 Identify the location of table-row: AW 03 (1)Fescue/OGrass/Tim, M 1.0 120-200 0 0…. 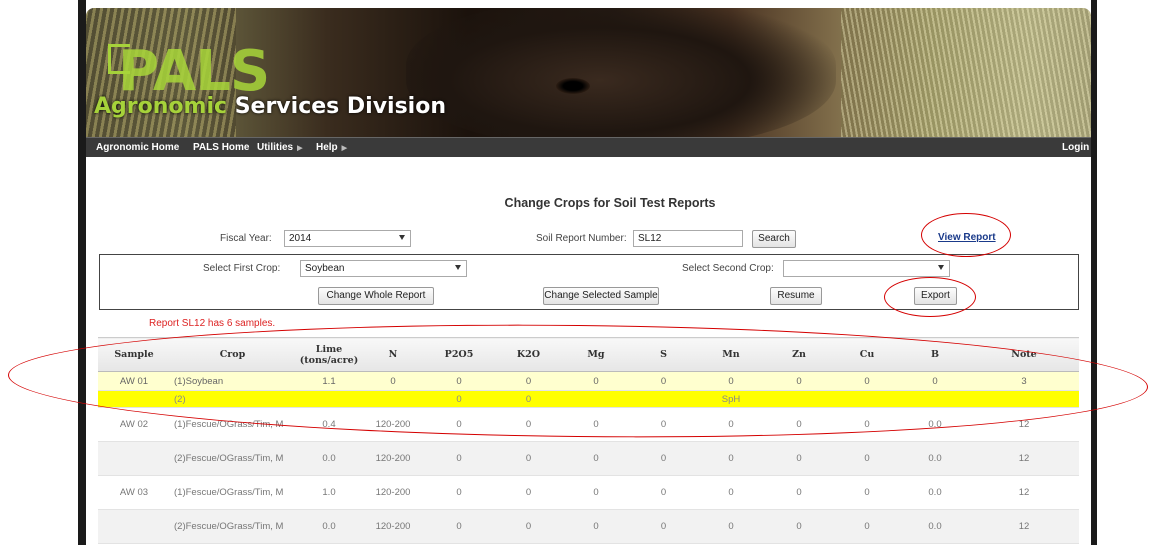
(588, 492).